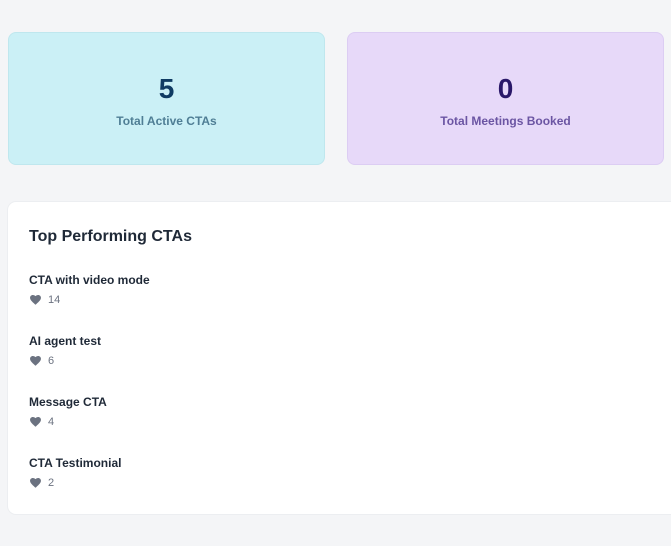  What do you see at coordinates (229, 293) in the screenshot?
I see `cta-list-item: CTA with video mode 14` at bounding box center [229, 293].